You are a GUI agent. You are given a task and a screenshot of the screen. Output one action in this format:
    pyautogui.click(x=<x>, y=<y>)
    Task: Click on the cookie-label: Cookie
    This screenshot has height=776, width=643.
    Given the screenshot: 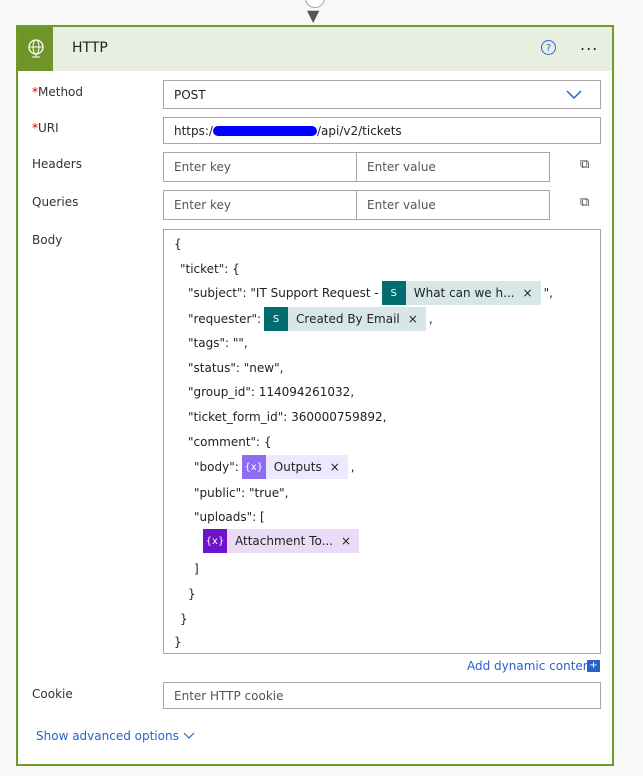 What is the action you would take?
    pyautogui.click(x=52, y=694)
    